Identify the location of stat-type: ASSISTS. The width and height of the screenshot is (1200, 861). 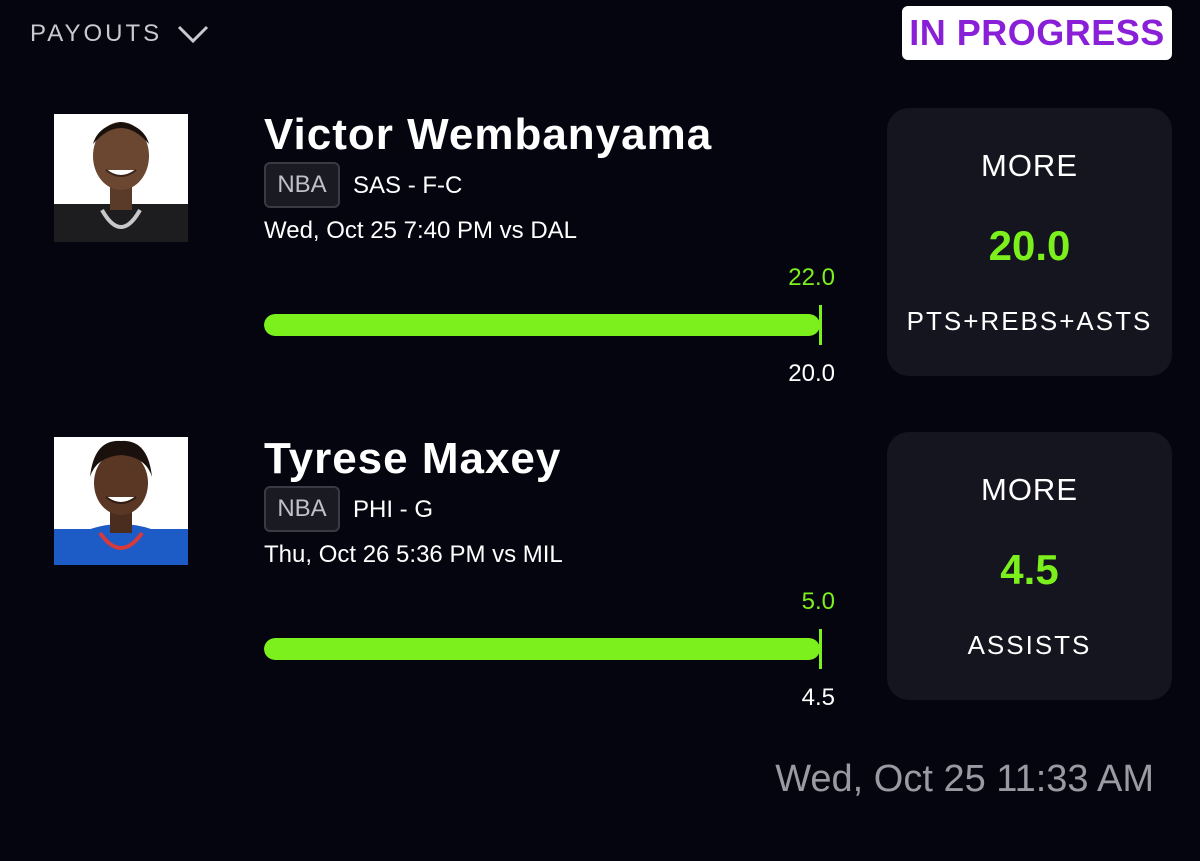
(1029, 645).